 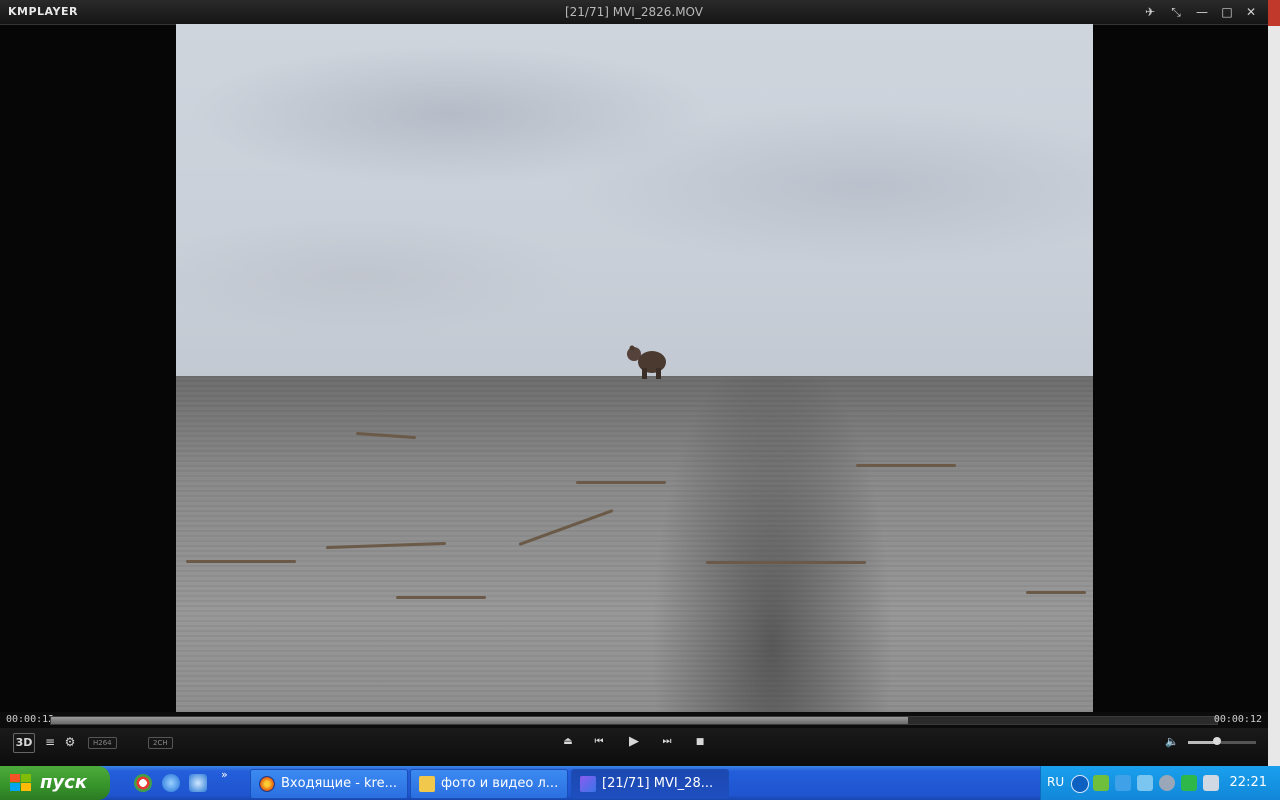 What do you see at coordinates (160, 743) in the screenshot?
I see `audio-channels-badge: 2CH` at bounding box center [160, 743].